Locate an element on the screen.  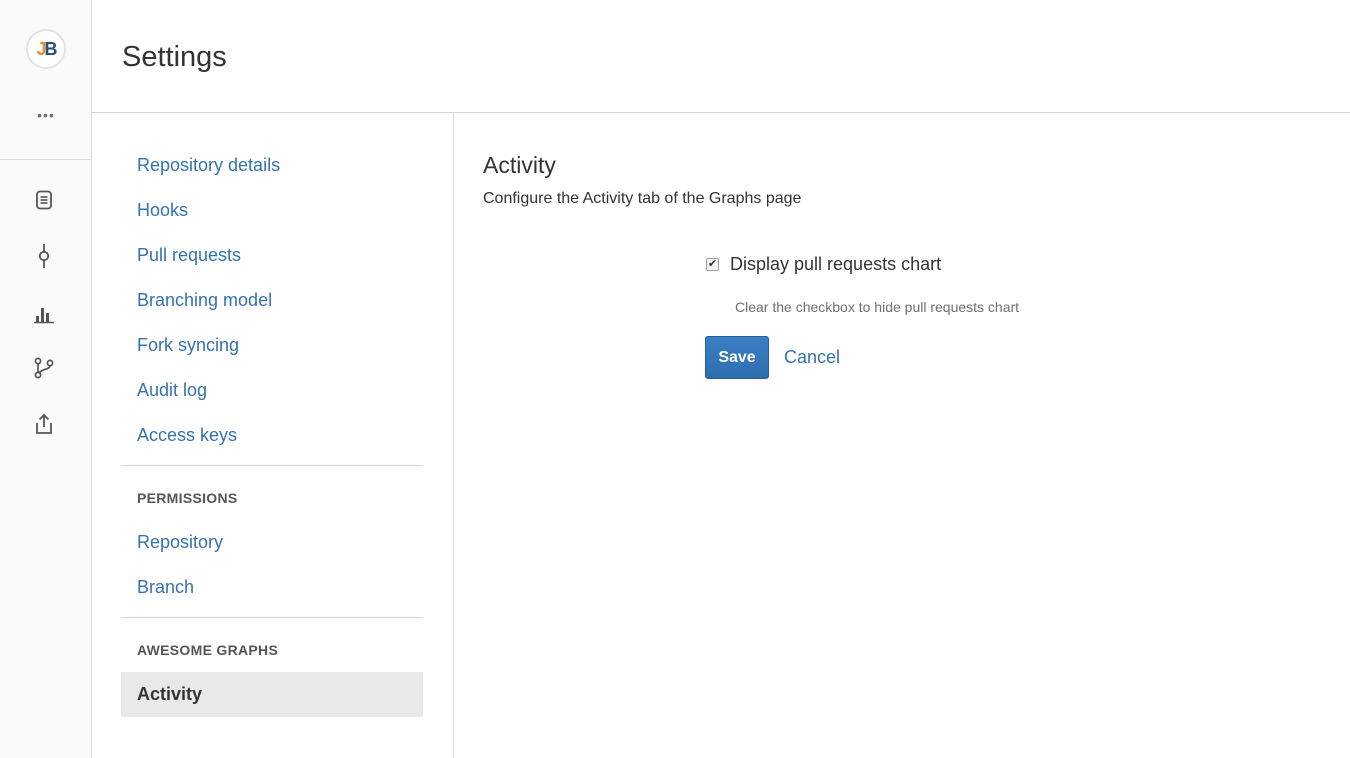
project-avatar: JB is located at coordinates (46, 49).